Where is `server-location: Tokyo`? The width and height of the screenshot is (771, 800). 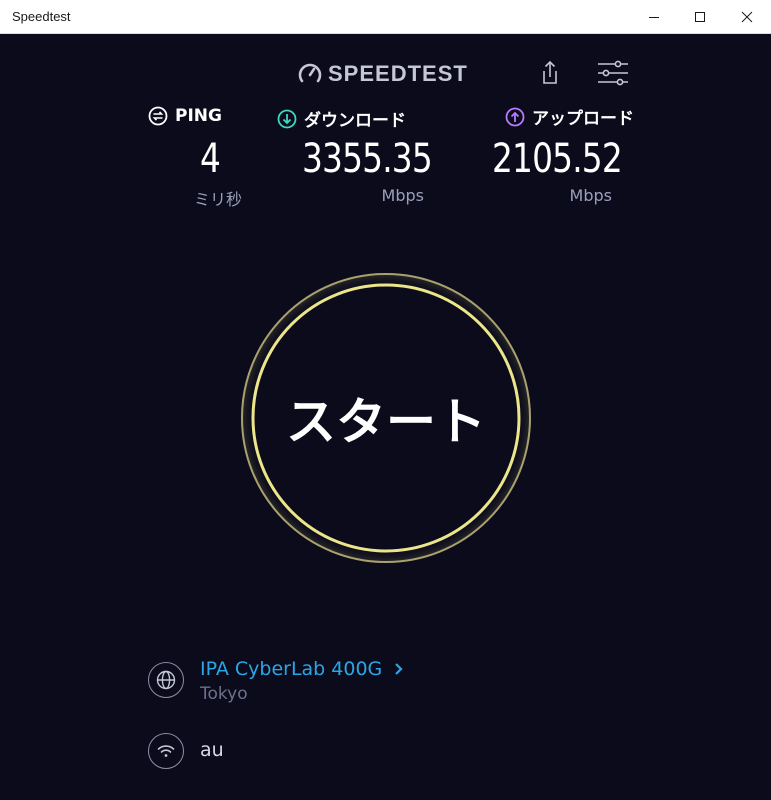 server-location: Tokyo is located at coordinates (224, 694).